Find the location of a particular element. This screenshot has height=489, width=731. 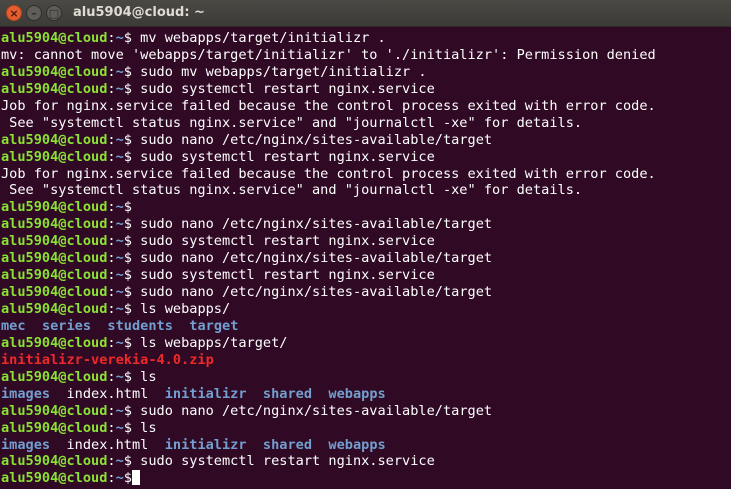

command-line: alu5904@cloud:~$ ls webapps/ is located at coordinates (366, 309).